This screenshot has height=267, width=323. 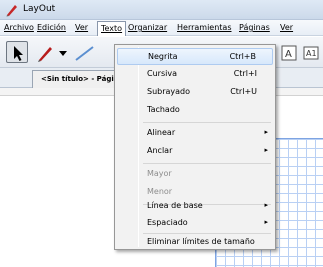 I want to click on text-icon: A, so click(x=289, y=53).